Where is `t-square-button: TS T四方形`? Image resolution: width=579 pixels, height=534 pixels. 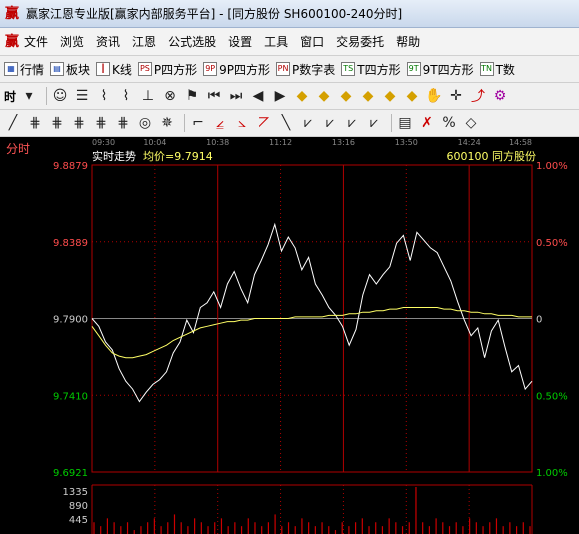 t-square-button: TS T四方形 is located at coordinates (371, 69).